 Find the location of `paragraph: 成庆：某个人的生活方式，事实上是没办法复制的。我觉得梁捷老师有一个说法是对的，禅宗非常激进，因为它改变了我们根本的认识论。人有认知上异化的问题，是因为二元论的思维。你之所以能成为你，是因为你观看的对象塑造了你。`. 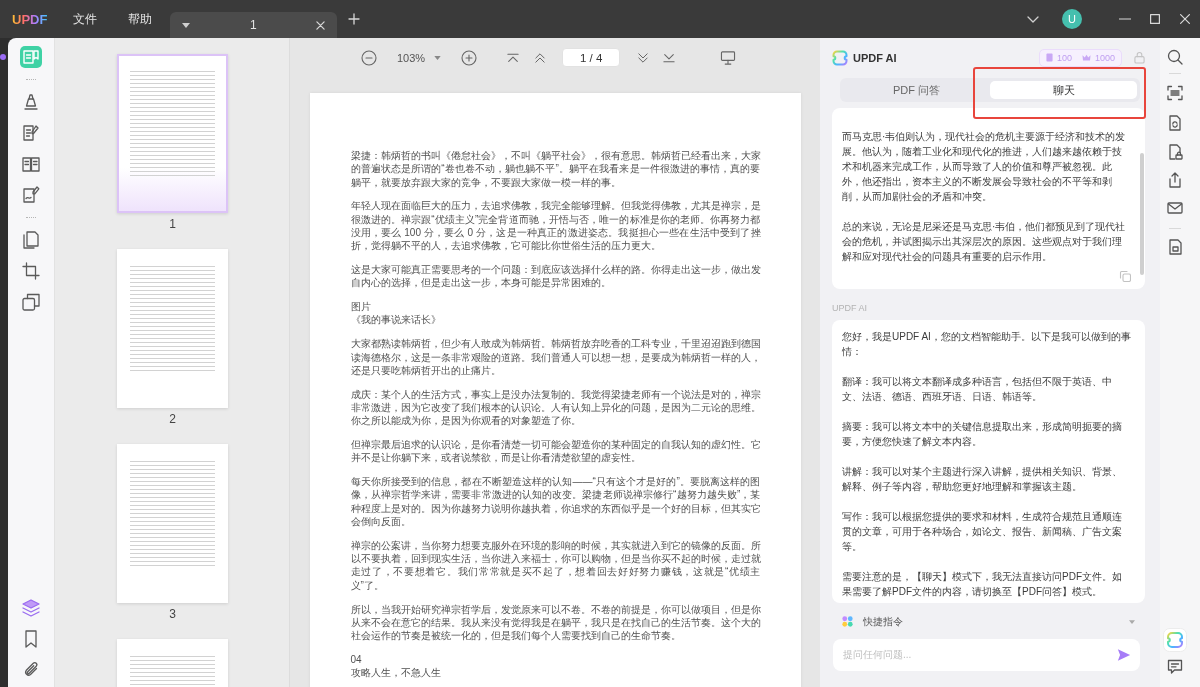

paragraph: 成庆：某个人的生活方式，事实上是没办法复制的。我觉得梁捷老师有一个说法是对的，禅宗非常激进，因为它改变了我们根本的认识论。人有认知上异化的问题，是因为二元论的思维。你之所以能成为你，是因为你观看的对象塑造了你。 is located at coordinates (555, 407).